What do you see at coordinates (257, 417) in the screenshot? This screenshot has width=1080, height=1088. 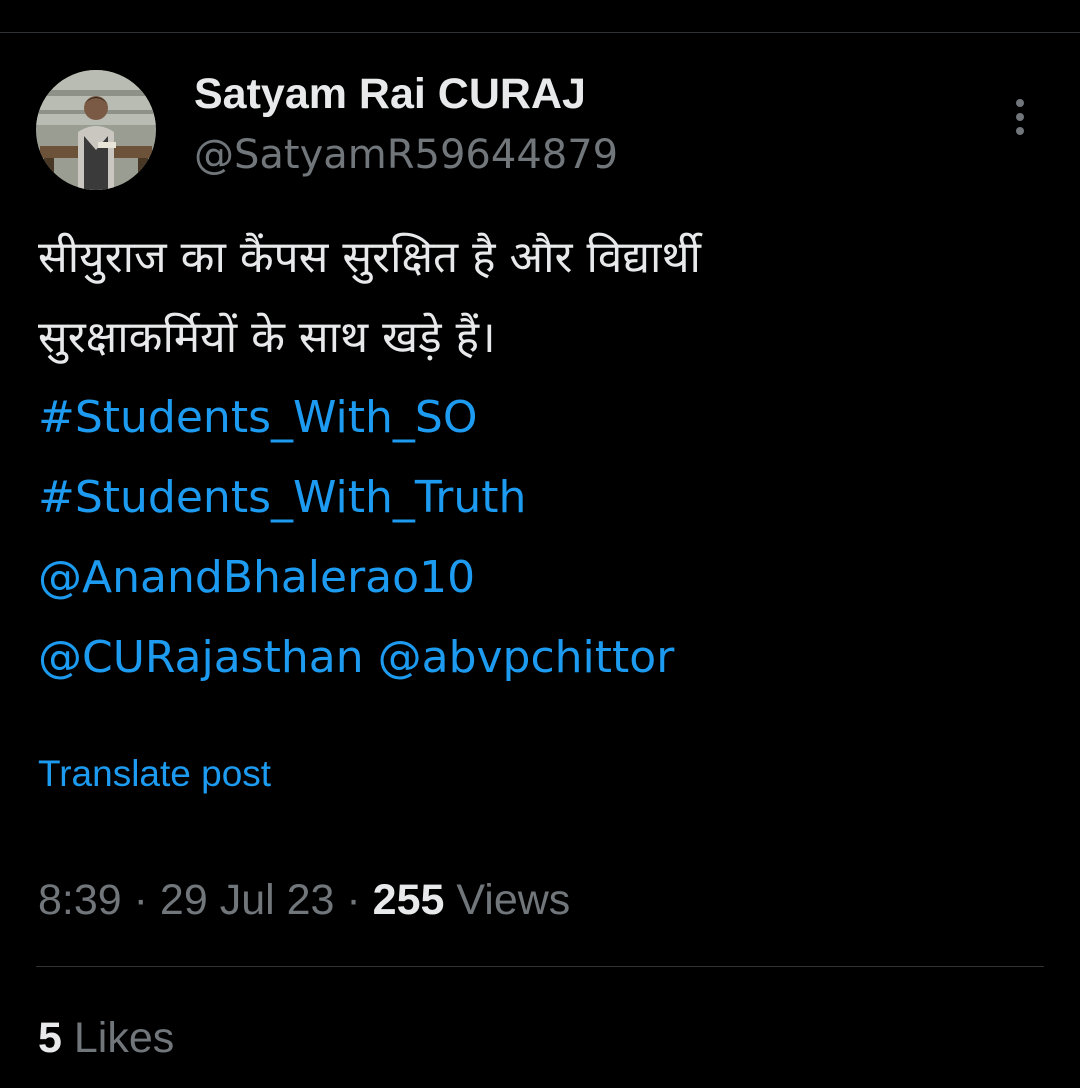 I see `hashtag-link: #Students_With_SO` at bounding box center [257, 417].